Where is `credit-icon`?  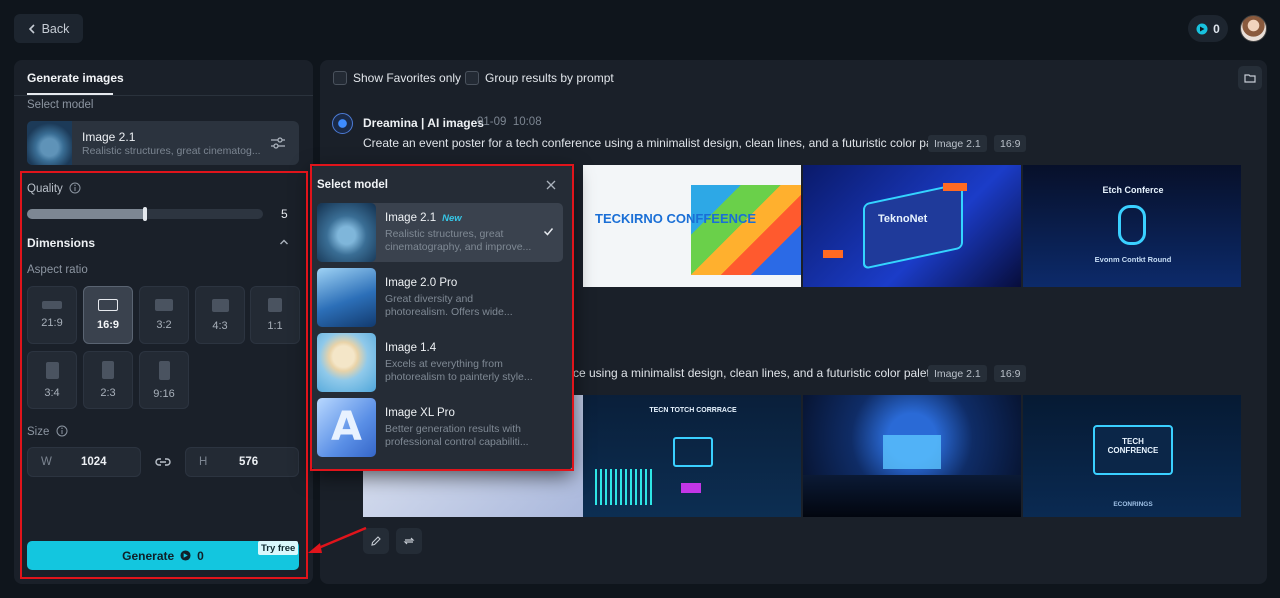 credit-icon is located at coordinates (1202, 28).